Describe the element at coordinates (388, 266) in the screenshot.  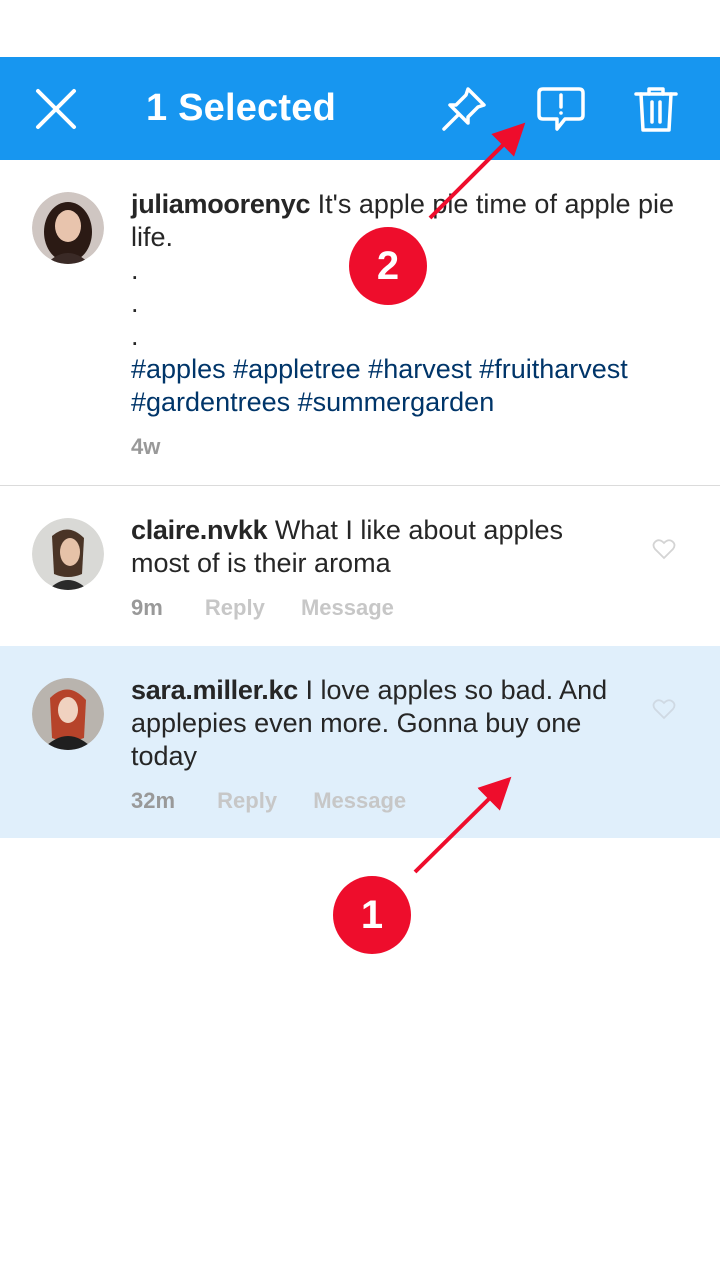
I see `annotation-badge-2: 2` at that location.